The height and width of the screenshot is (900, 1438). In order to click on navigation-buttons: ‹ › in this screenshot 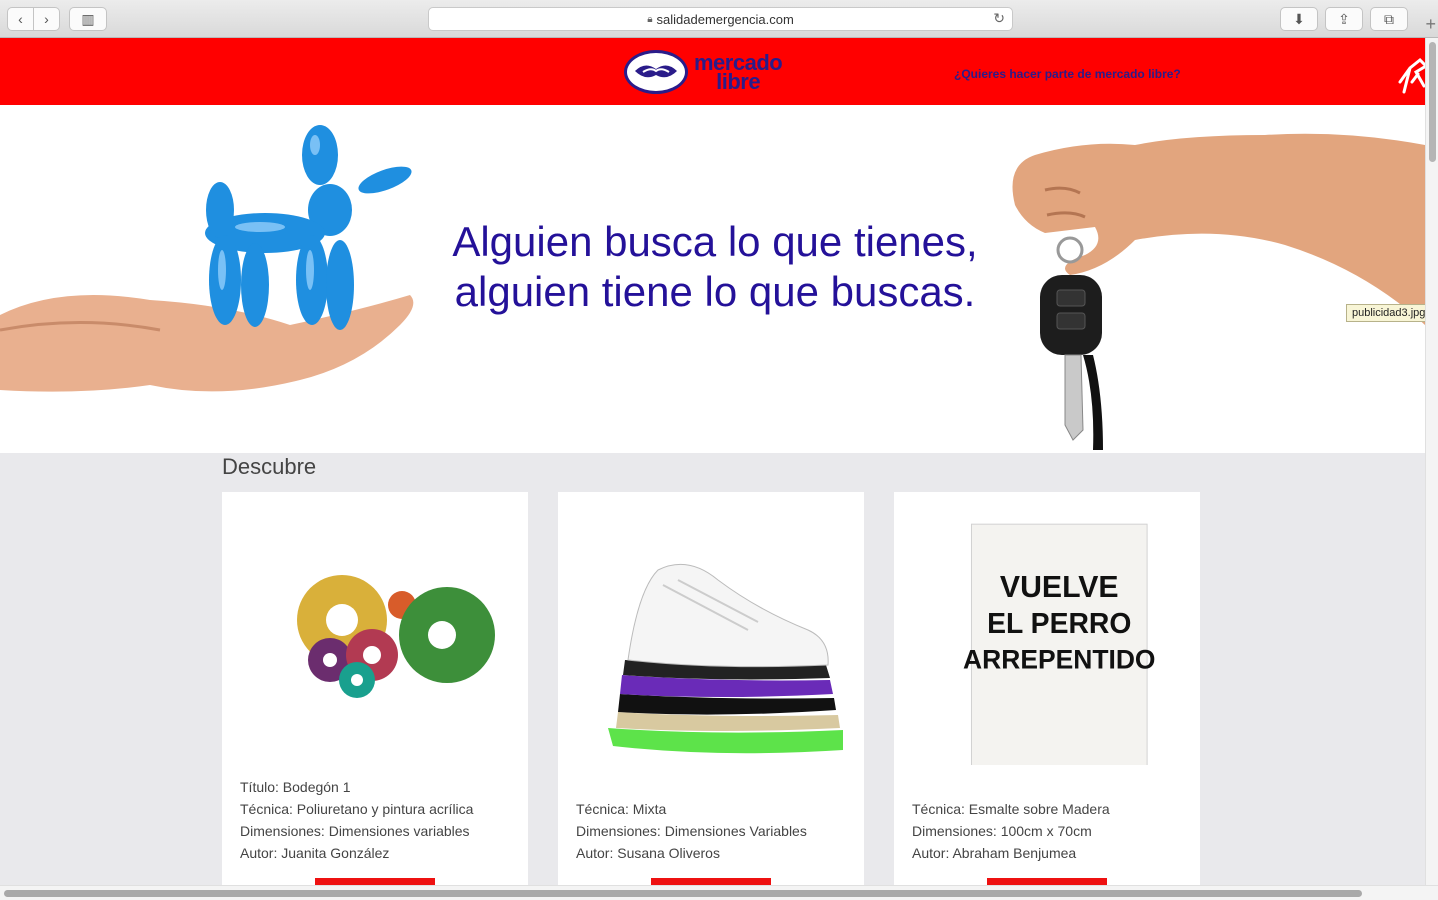, I will do `click(33, 19)`.